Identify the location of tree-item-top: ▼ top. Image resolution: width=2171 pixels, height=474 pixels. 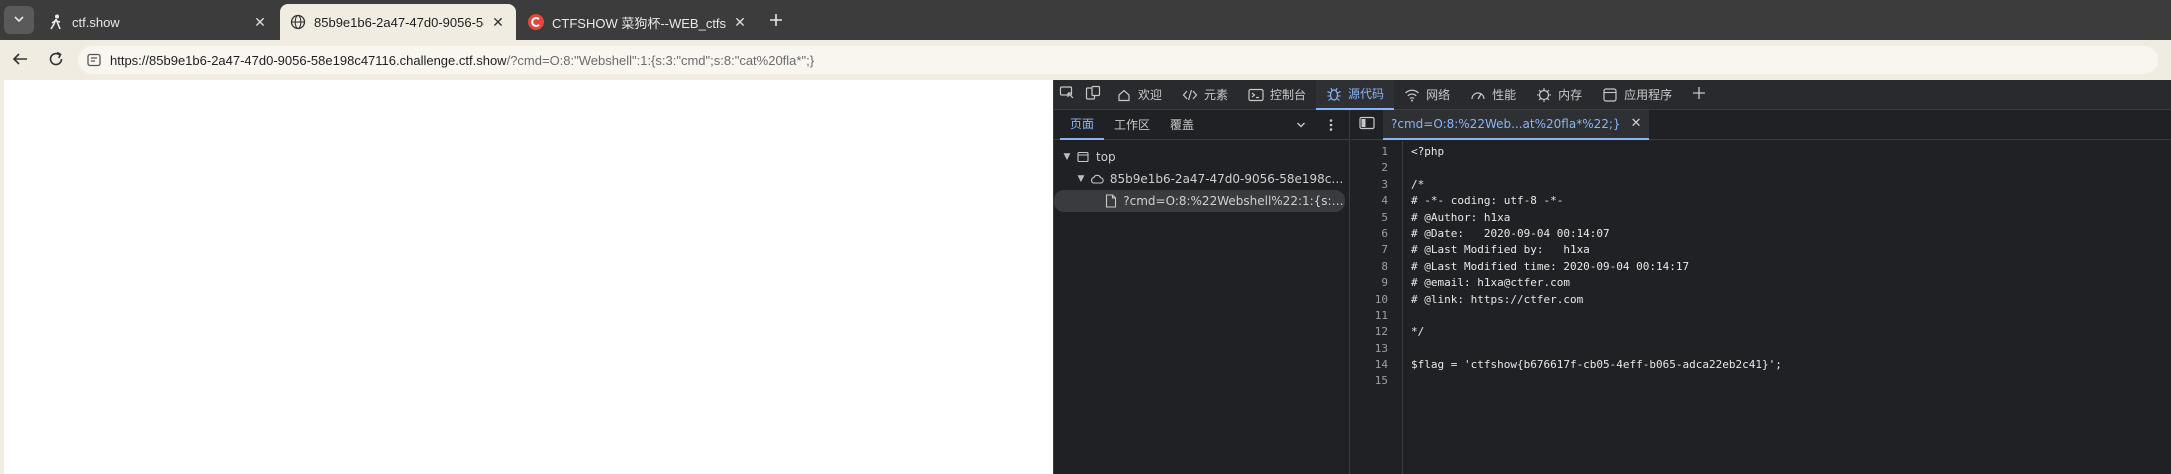
(1201, 157).